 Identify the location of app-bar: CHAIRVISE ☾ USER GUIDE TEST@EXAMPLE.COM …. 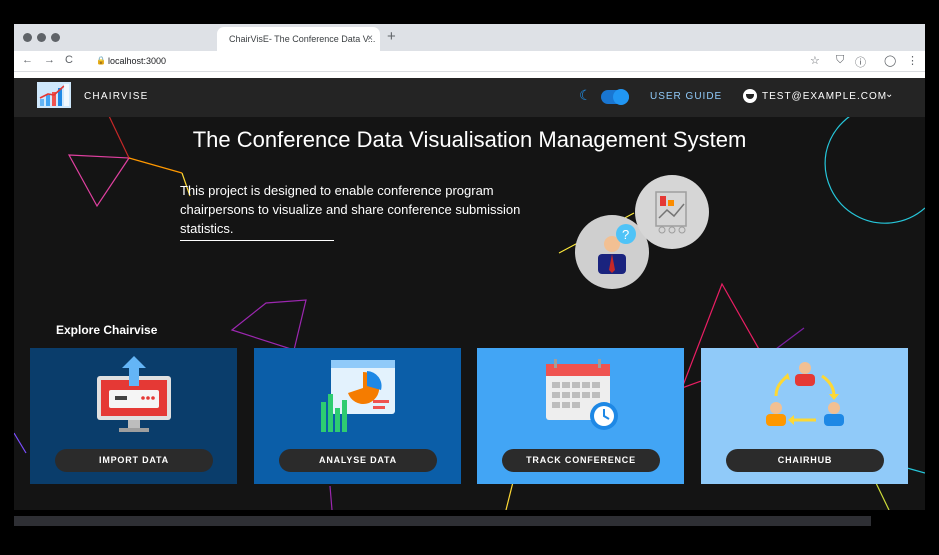
(469, 97).